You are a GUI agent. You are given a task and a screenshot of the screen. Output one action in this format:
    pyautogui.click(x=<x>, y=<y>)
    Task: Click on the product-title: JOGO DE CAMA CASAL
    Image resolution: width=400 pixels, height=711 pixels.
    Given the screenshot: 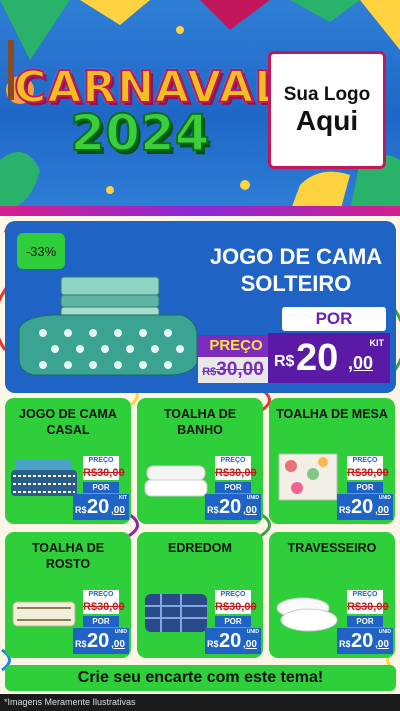 What is the action you would take?
    pyautogui.click(x=68, y=422)
    